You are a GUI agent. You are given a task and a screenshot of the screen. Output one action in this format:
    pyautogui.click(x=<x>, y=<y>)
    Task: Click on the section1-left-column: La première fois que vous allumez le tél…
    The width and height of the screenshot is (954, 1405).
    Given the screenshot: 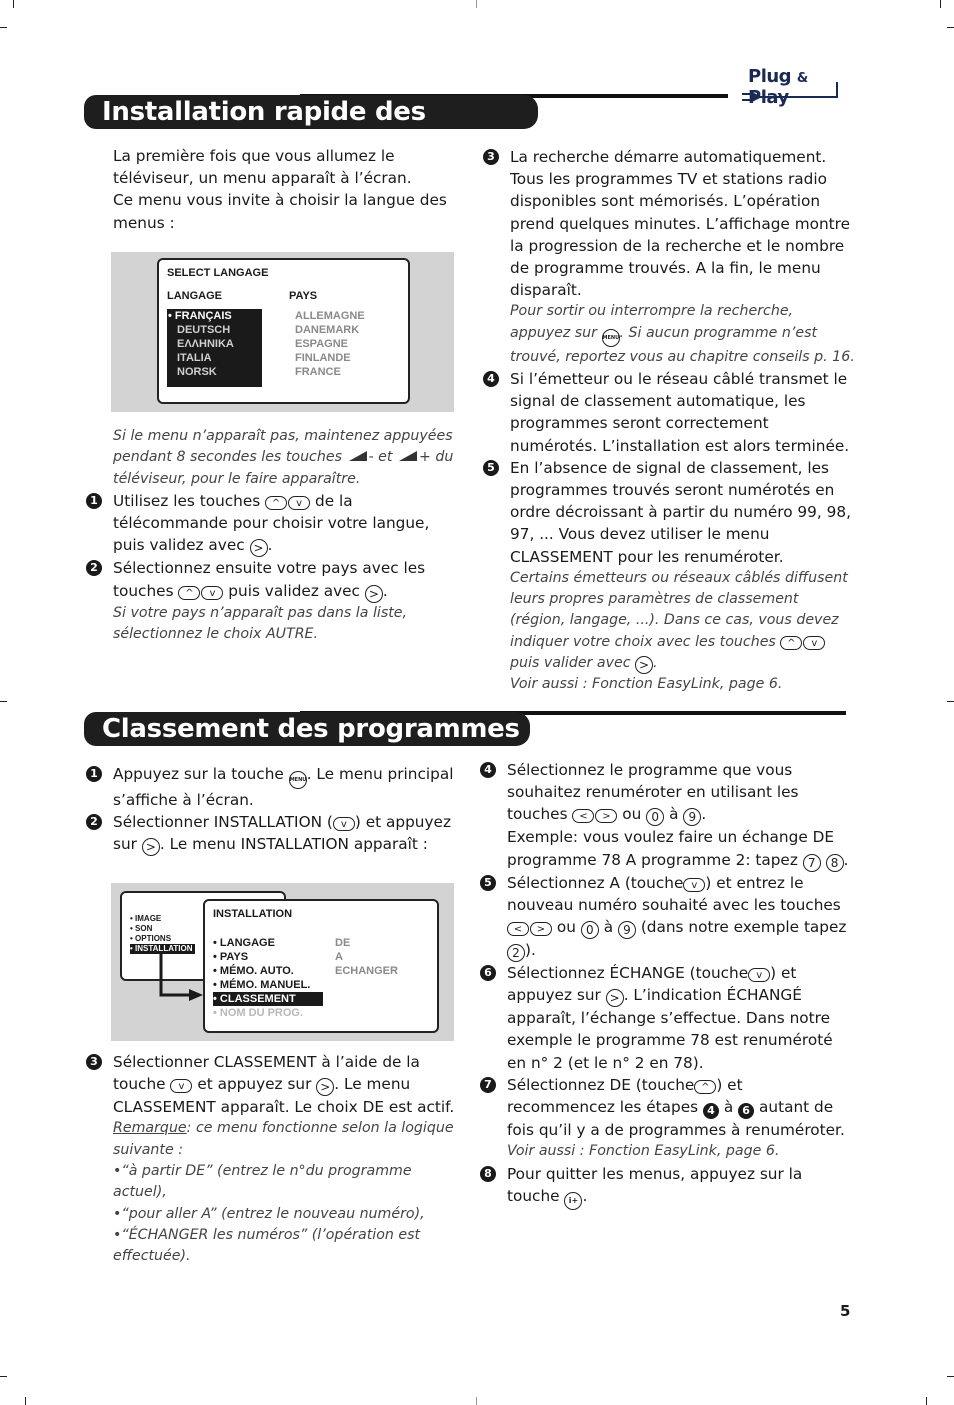 What is the action you would take?
    pyautogui.click(x=285, y=189)
    